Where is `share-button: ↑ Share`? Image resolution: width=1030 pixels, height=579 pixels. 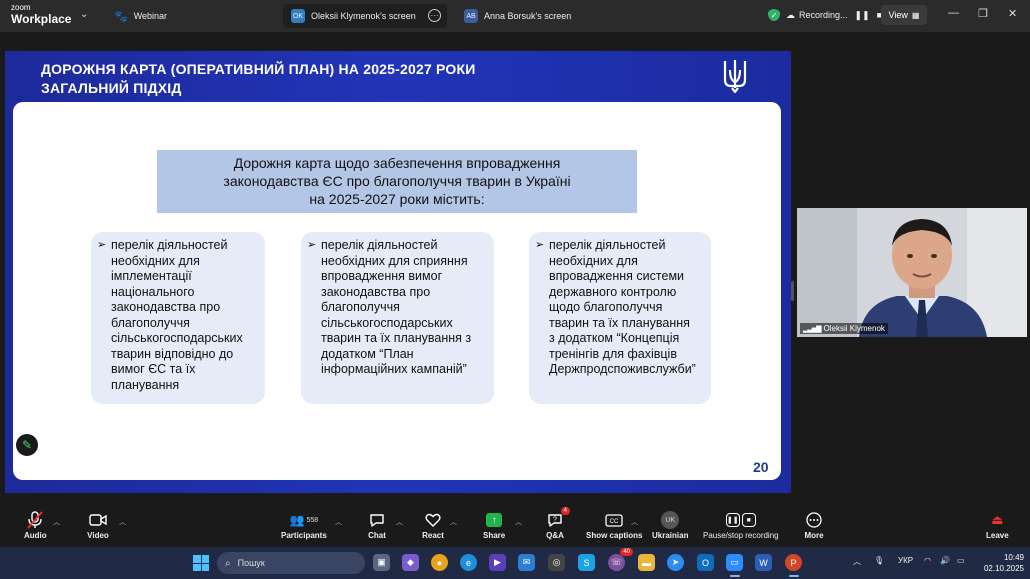
share-button: ↑ Share is located at coordinates (494, 525).